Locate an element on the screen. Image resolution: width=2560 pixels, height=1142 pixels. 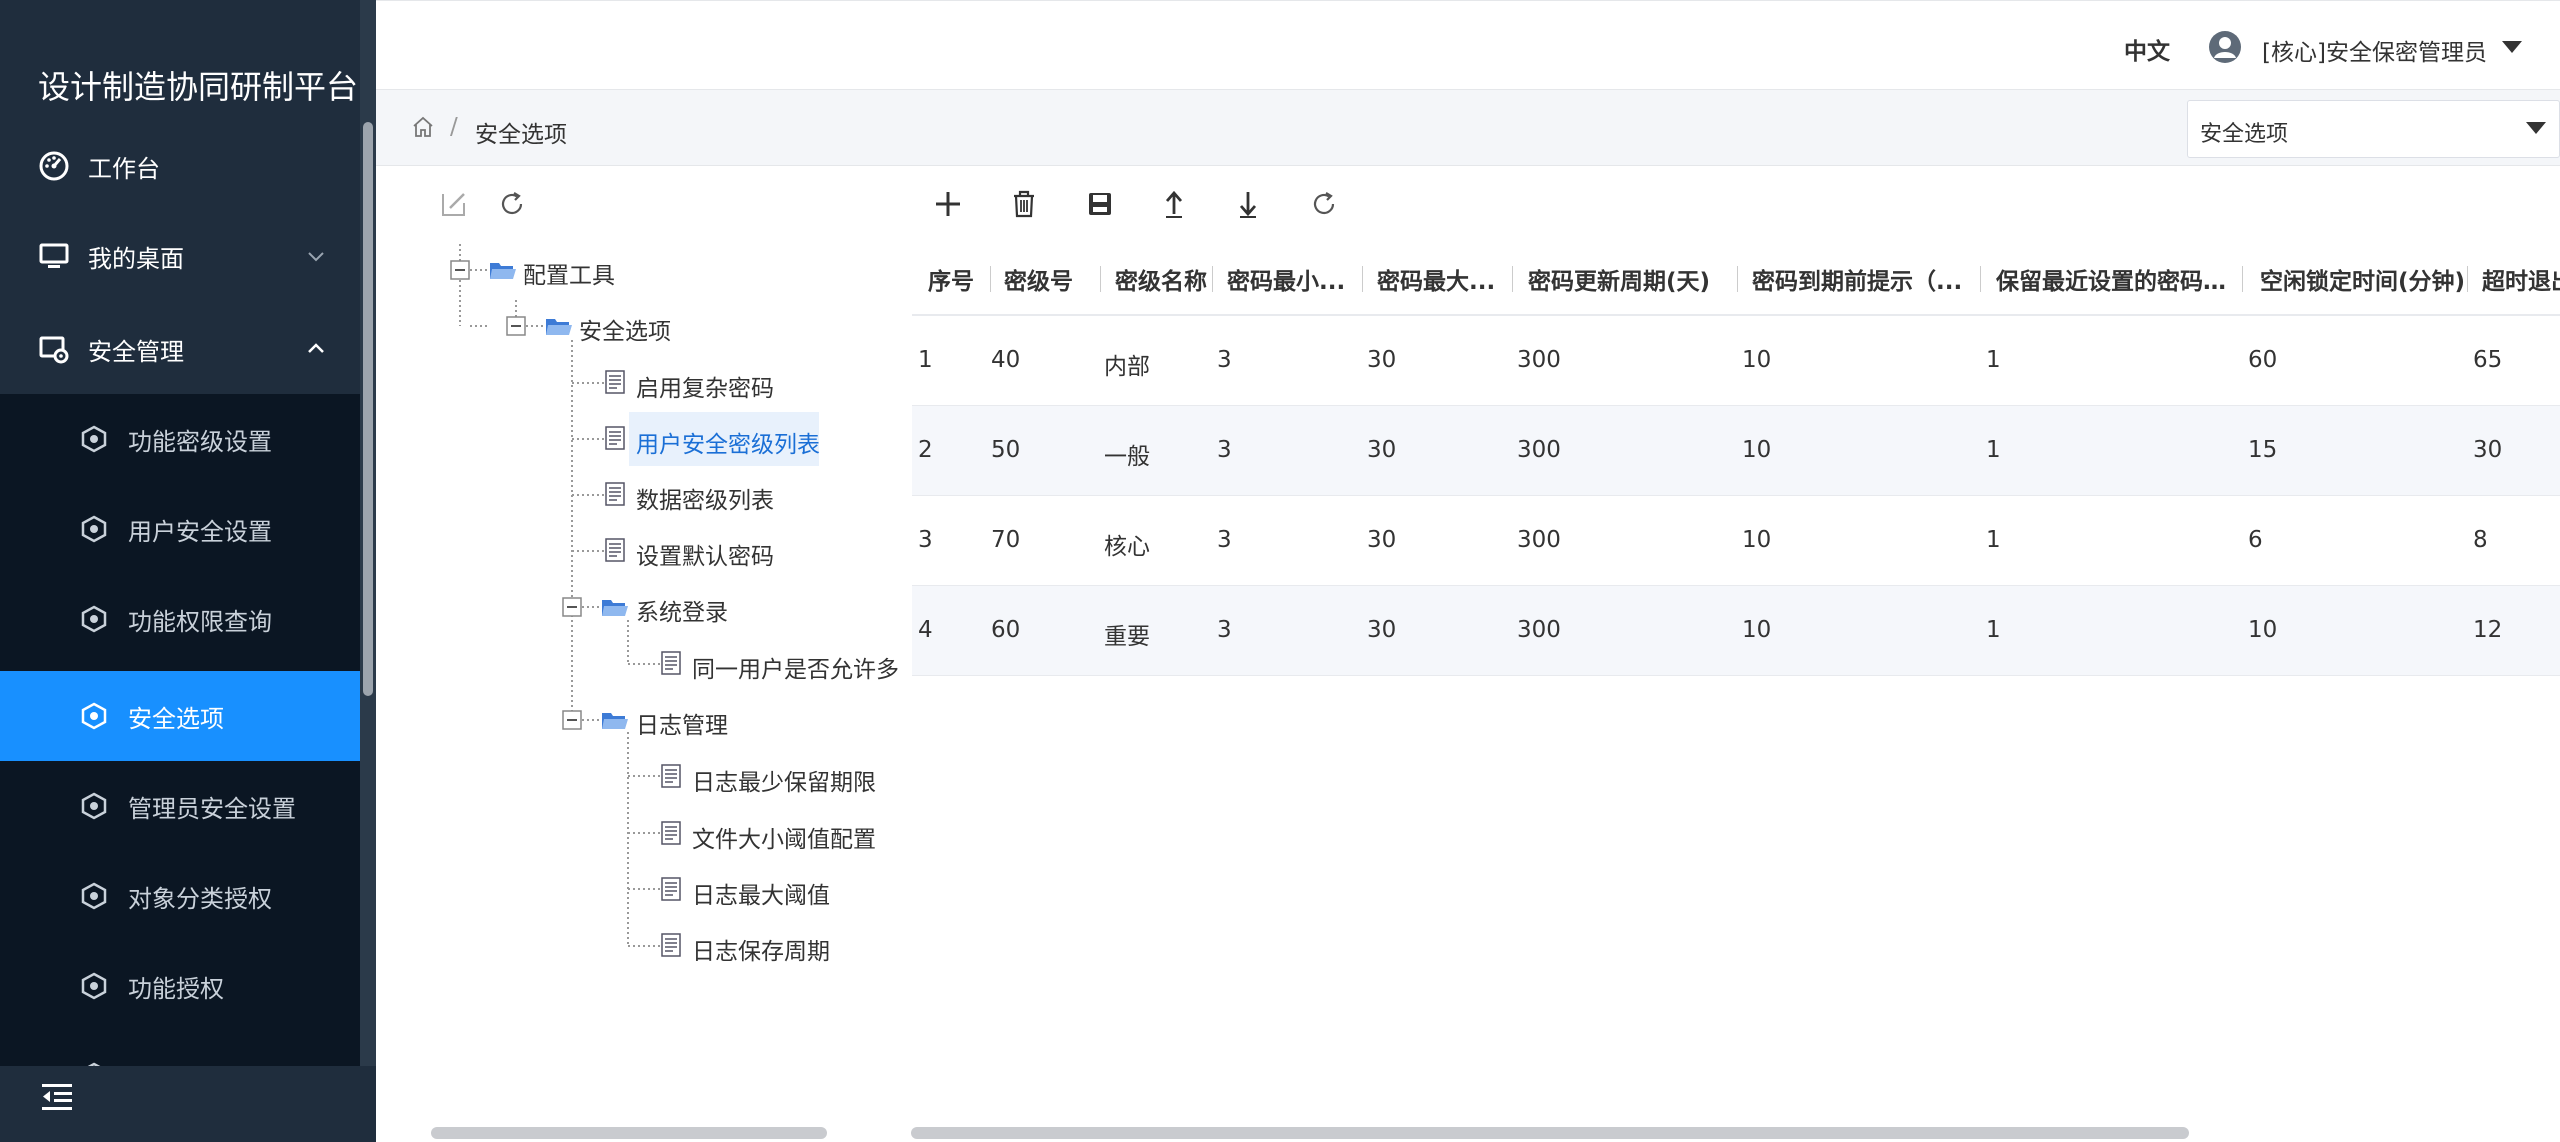
table-cell: 12 is located at coordinates (2488, 630).